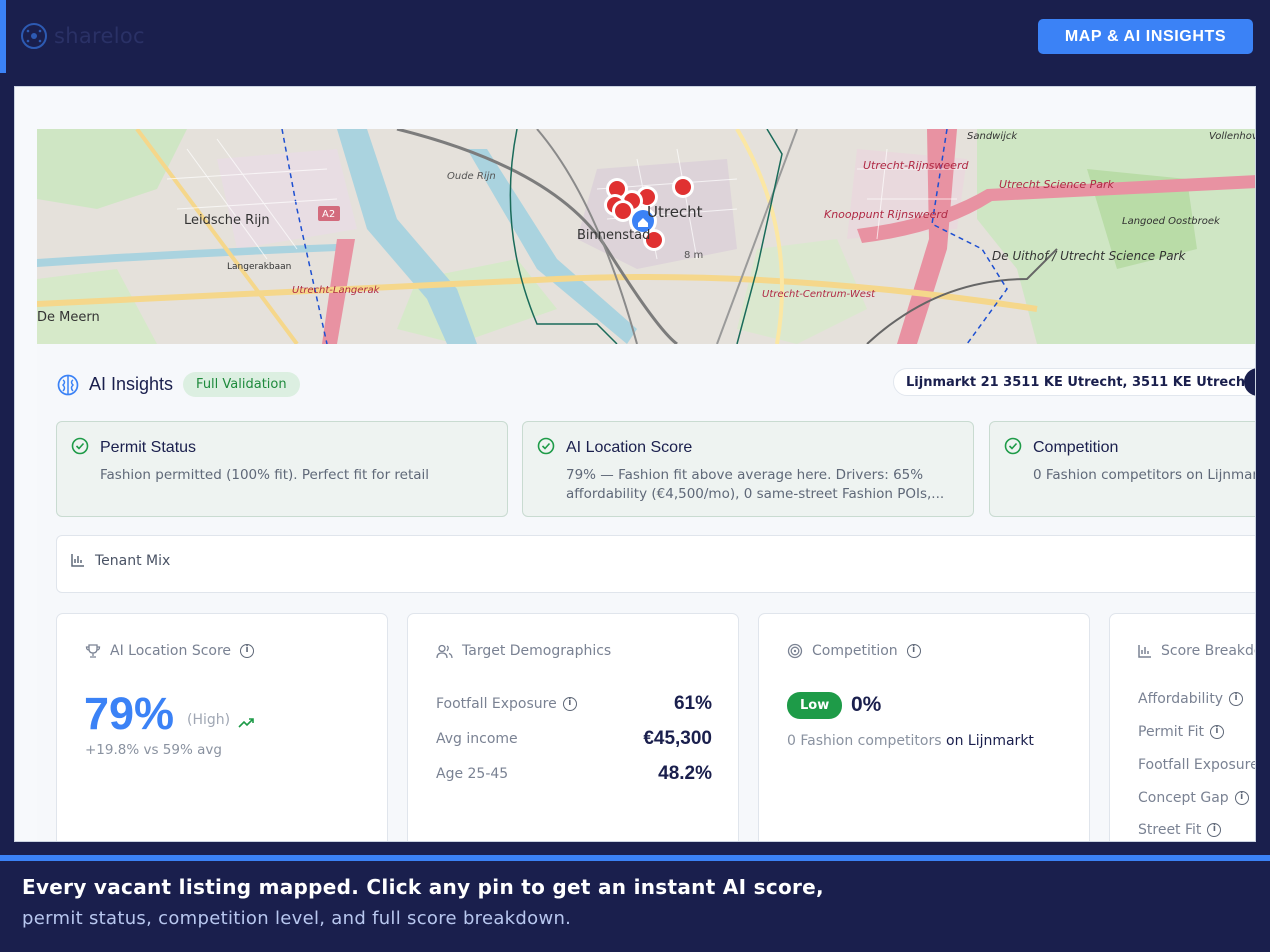 This screenshot has width=1270, height=952. Describe the element at coordinates (336, 290) in the screenshot. I see `svg-text: Utrecht-Langerak` at that location.